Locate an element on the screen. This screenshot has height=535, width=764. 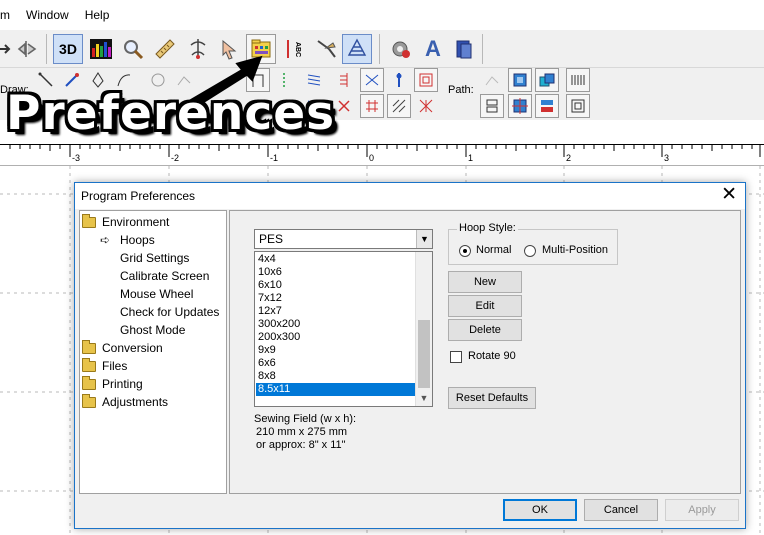
list-item: 6x10 is located at coordinates (335, 285).